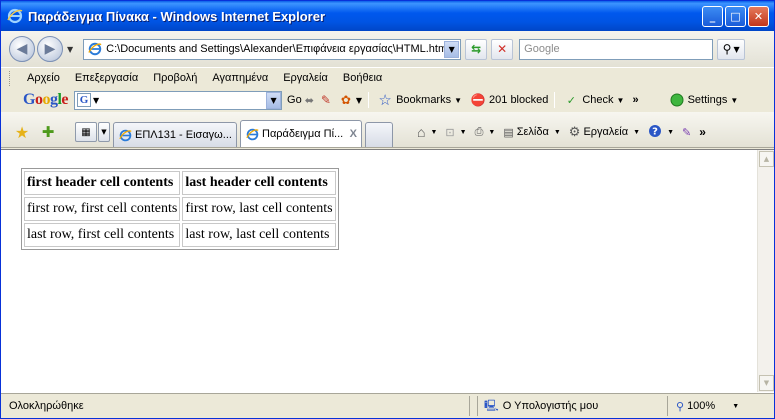  Describe the element at coordinates (702, 132) in the screenshot. I see `more-commands-chevron: »` at that location.